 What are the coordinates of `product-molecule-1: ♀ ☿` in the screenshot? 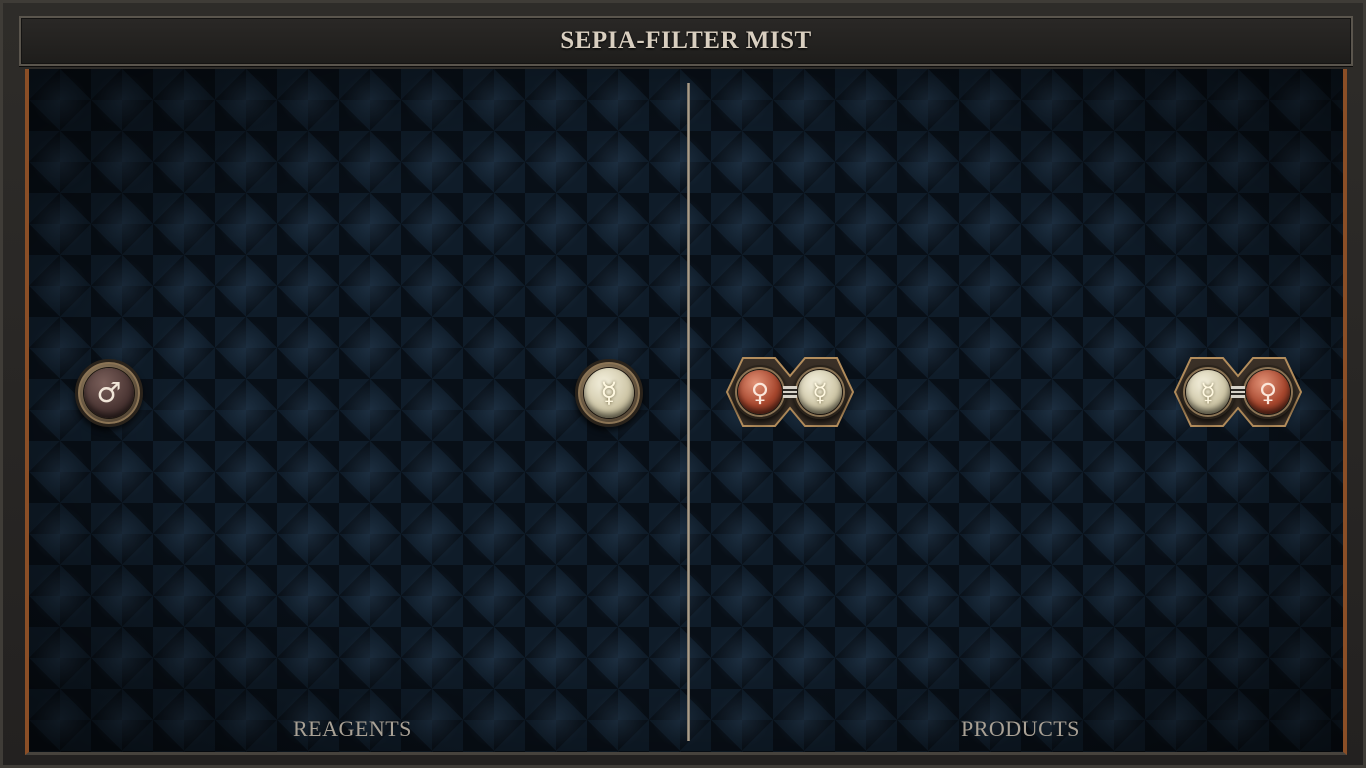 It's located at (790, 392).